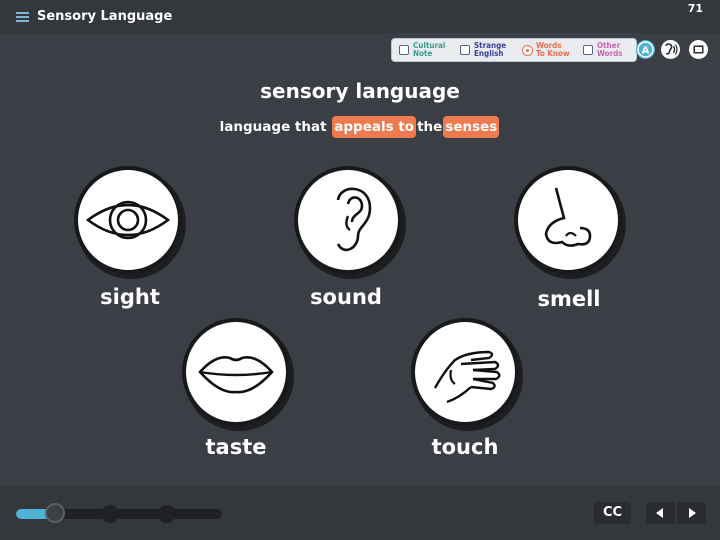 This screenshot has width=720, height=540. What do you see at coordinates (465, 447) in the screenshot?
I see `sense-label-touch: touch` at bounding box center [465, 447].